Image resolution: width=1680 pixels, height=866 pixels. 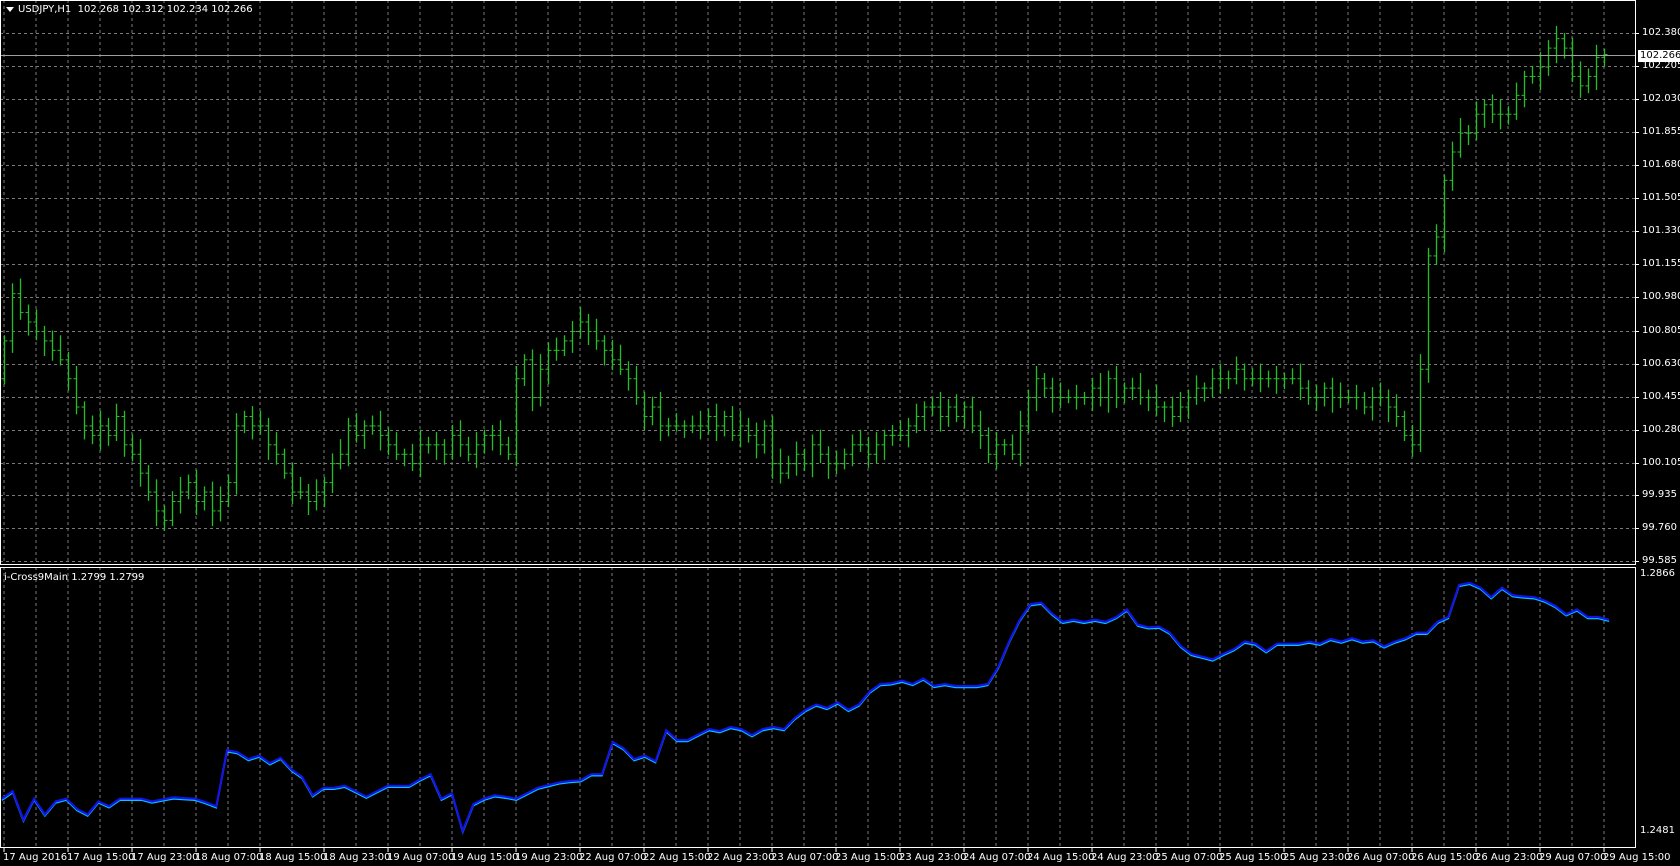 What do you see at coordinates (1253, 857) in the screenshot?
I see `time-axis-label: 25 Aug 15:00` at bounding box center [1253, 857].